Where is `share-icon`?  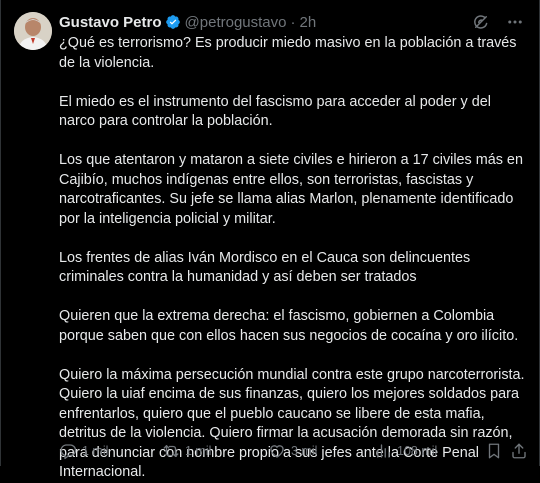
share-icon is located at coordinates (519, 451).